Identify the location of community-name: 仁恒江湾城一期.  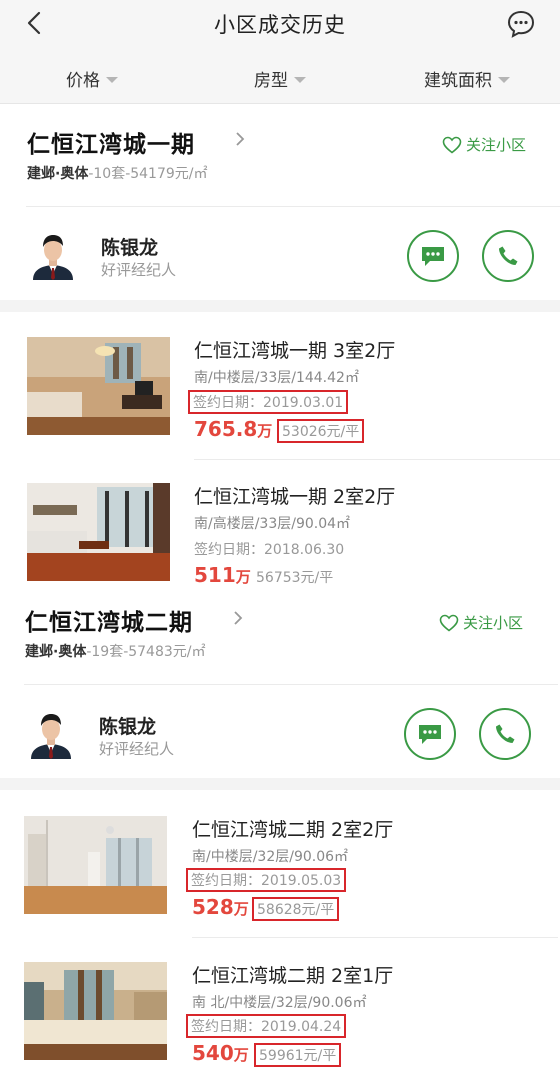
(111, 142).